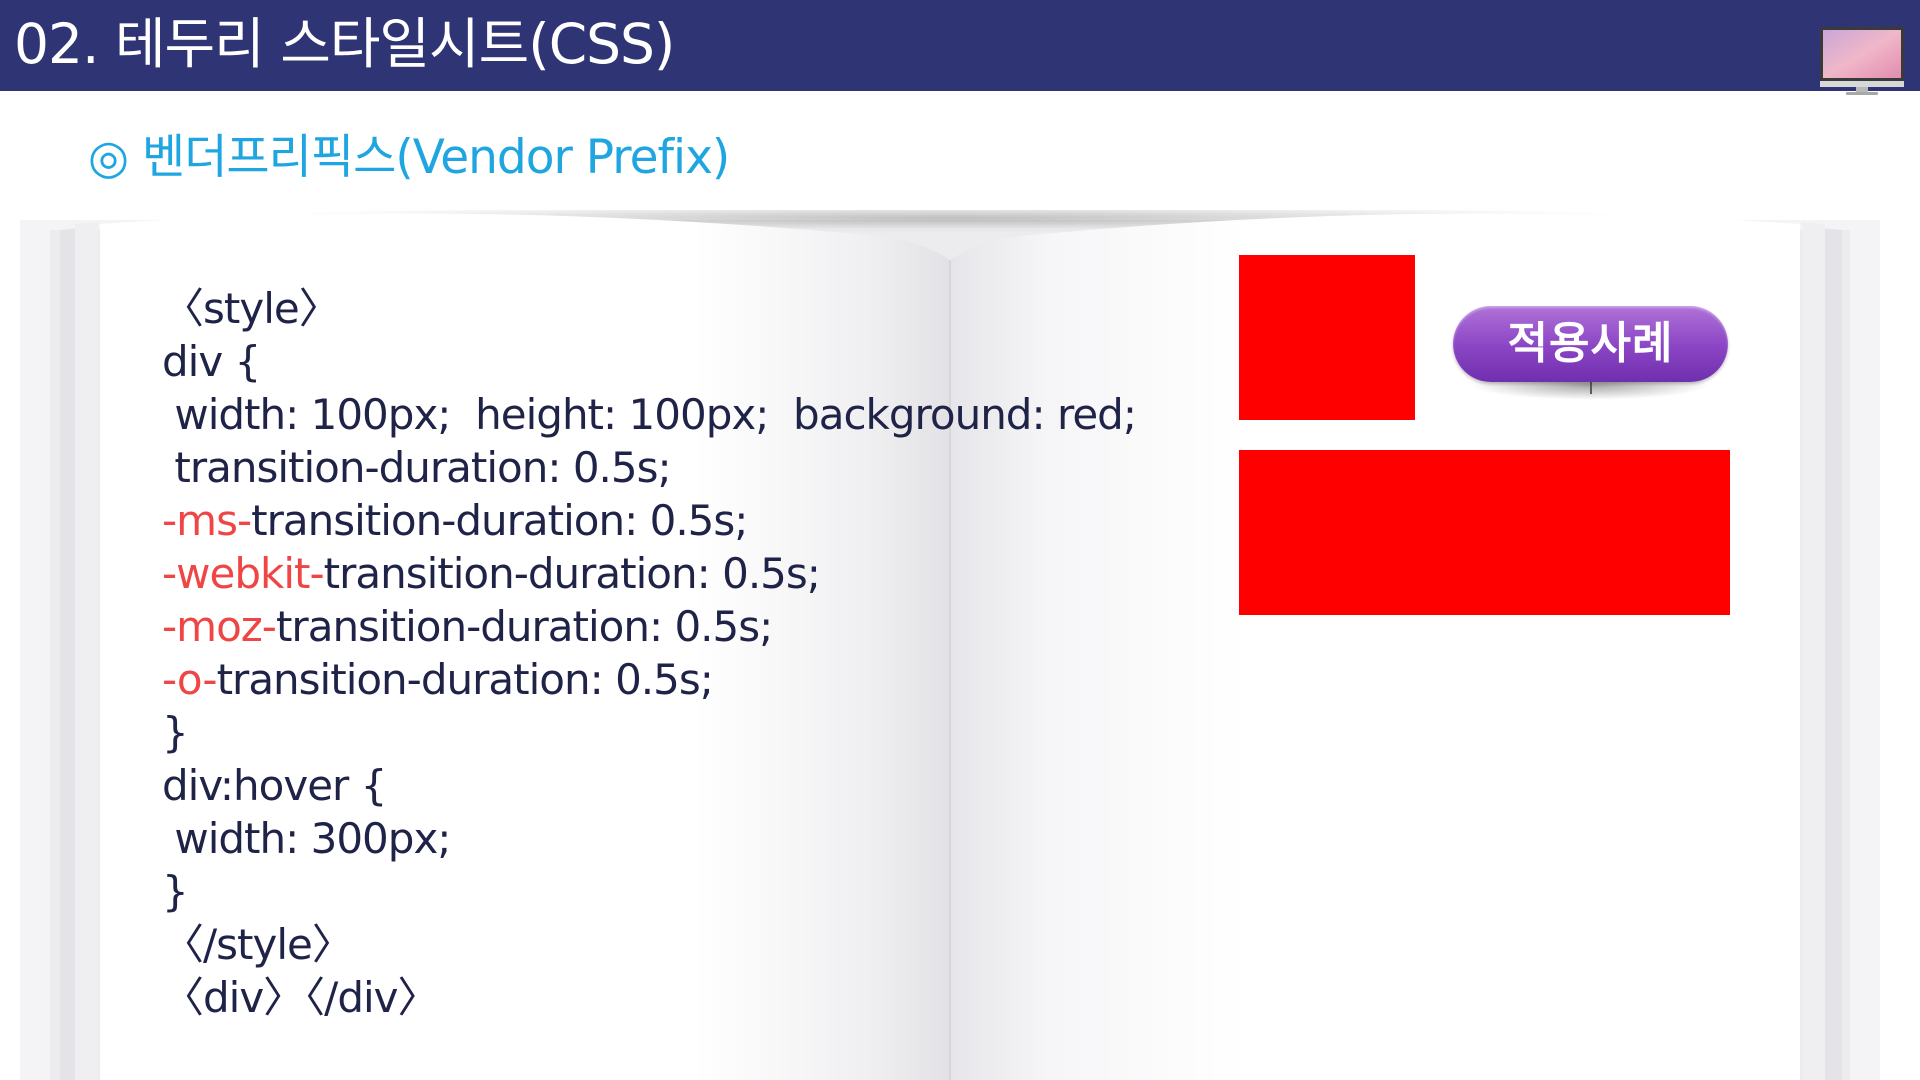 Image resolution: width=1920 pixels, height=1080 pixels. Describe the element at coordinates (649, 785) in the screenshot. I see `code-line: div:hover {` at that location.